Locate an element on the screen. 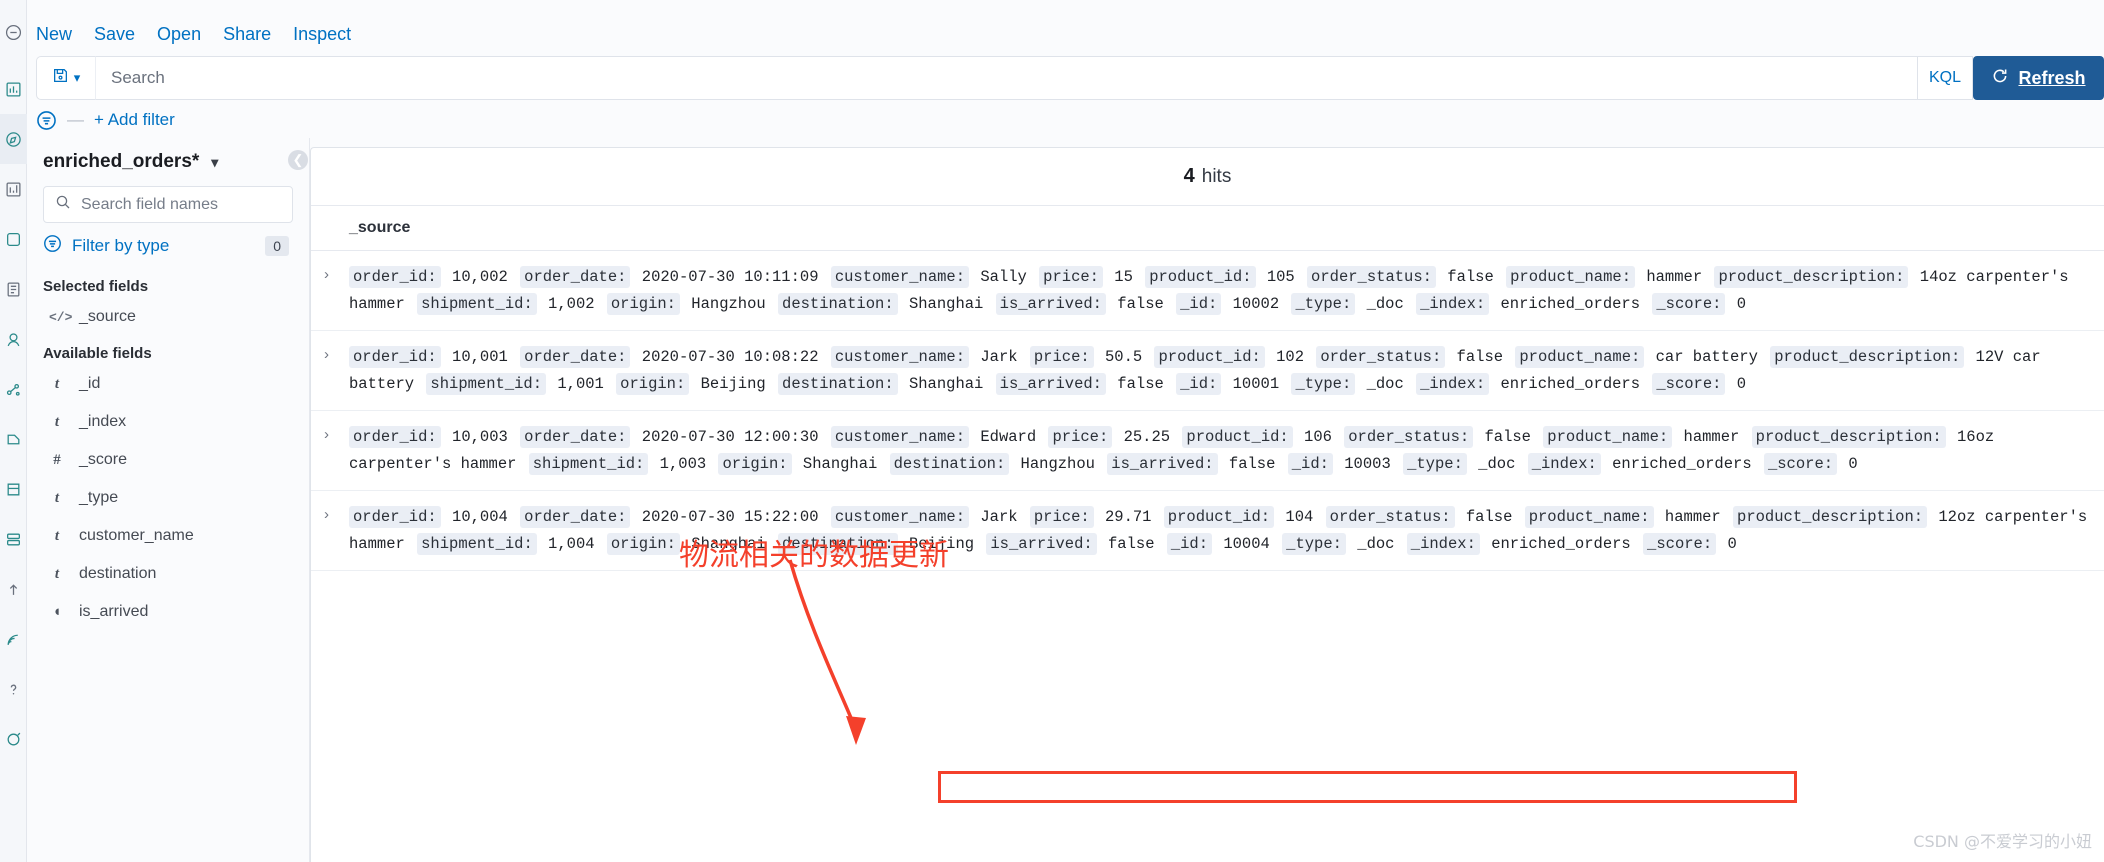 The width and height of the screenshot is (2104, 862). canvas-icon is located at coordinates (13, 239).